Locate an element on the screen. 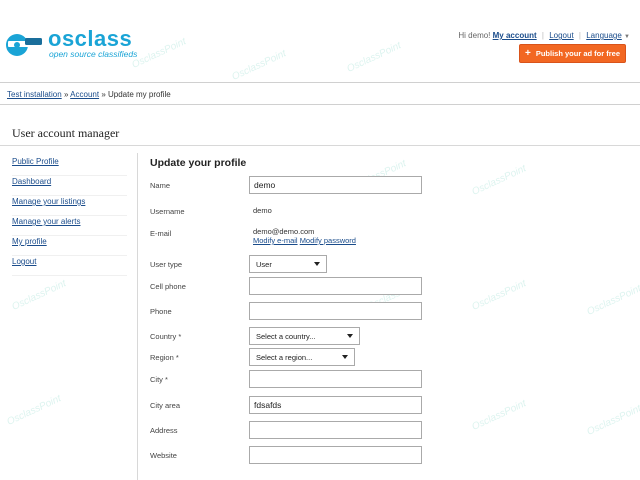  my-account-link: My account is located at coordinates (515, 35).